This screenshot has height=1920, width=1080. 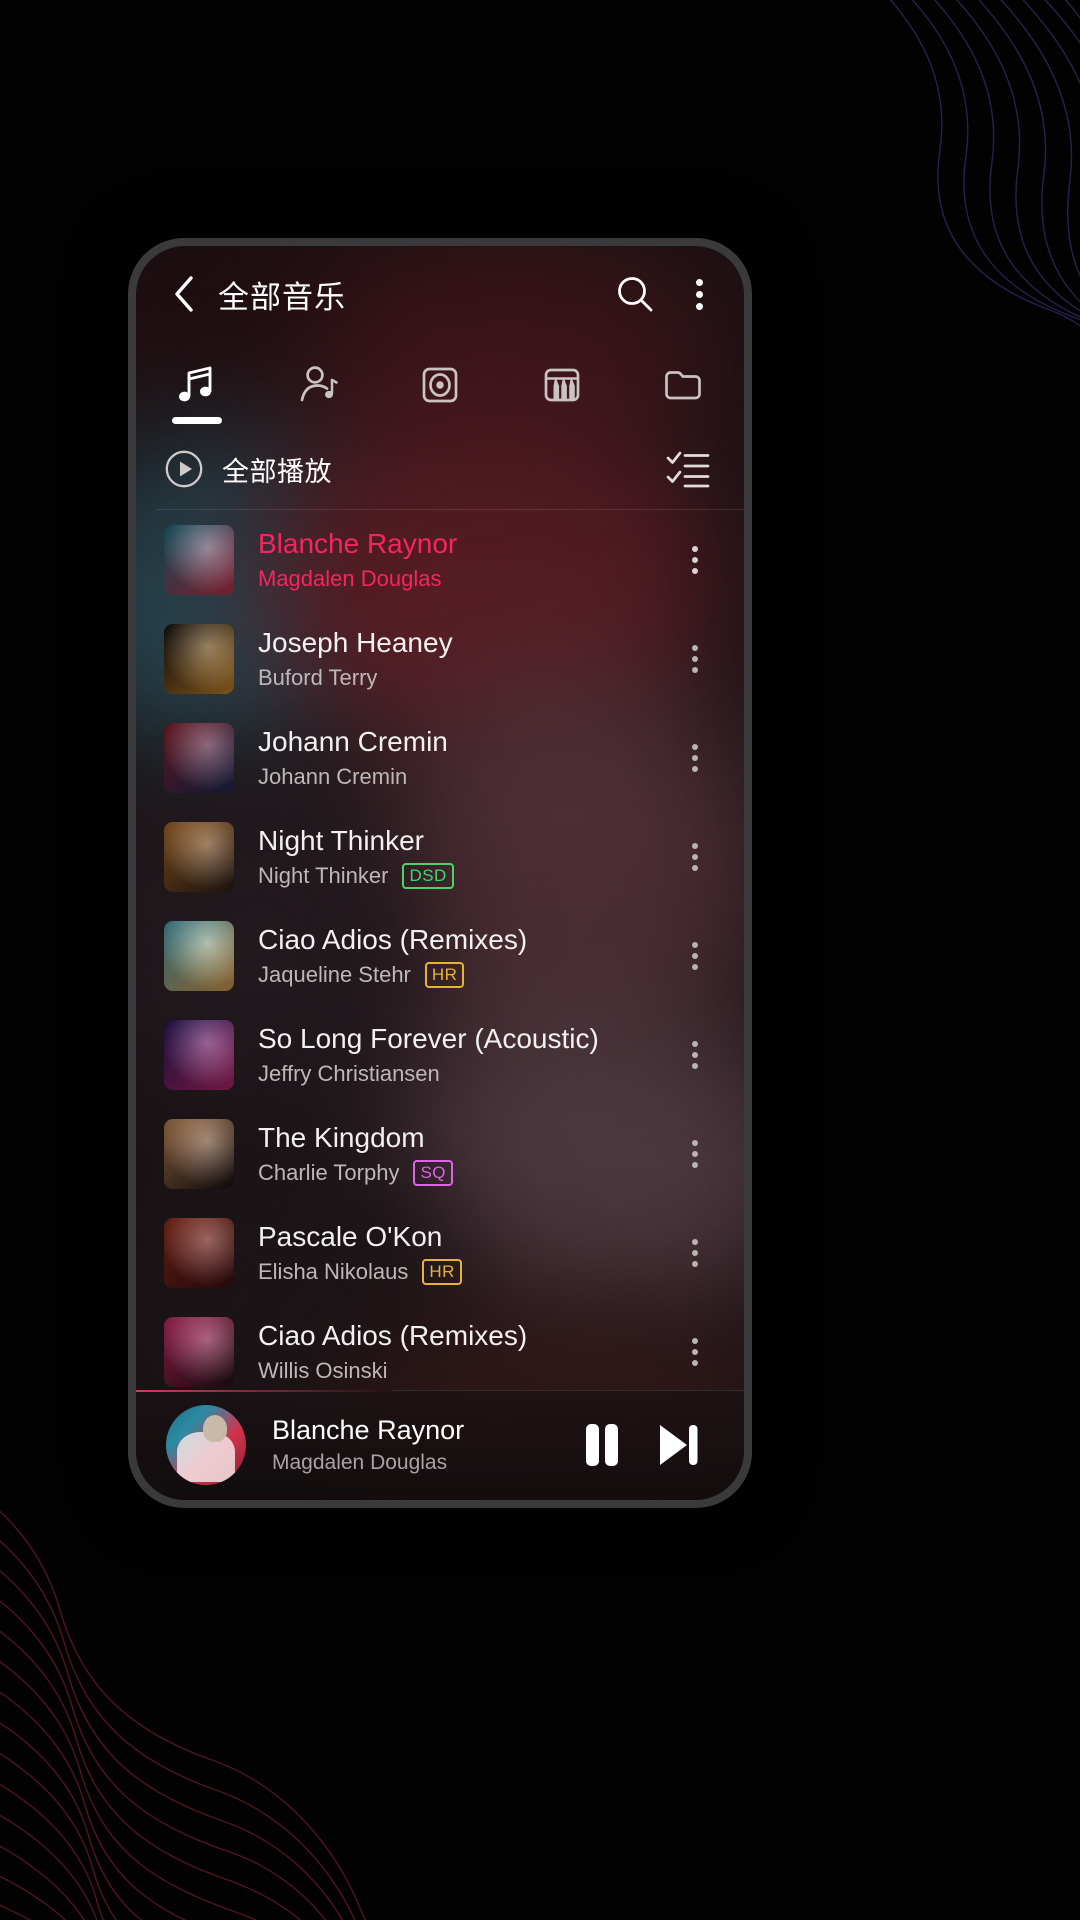 I want to click on back-button, so click(x=184, y=294).